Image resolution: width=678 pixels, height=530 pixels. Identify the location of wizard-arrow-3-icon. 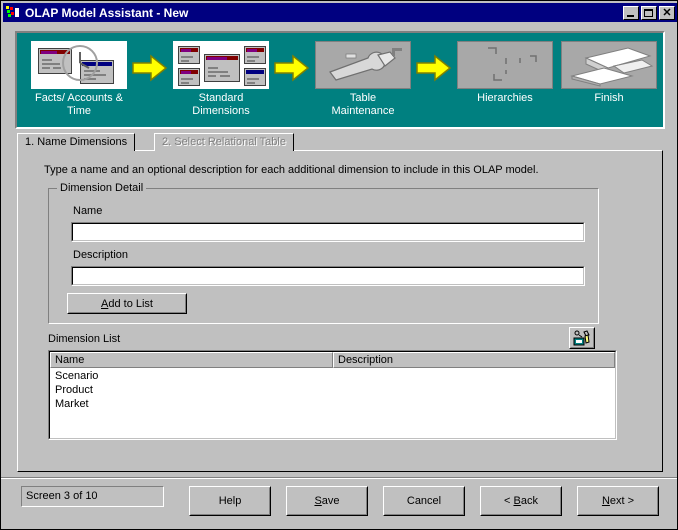
(434, 77).